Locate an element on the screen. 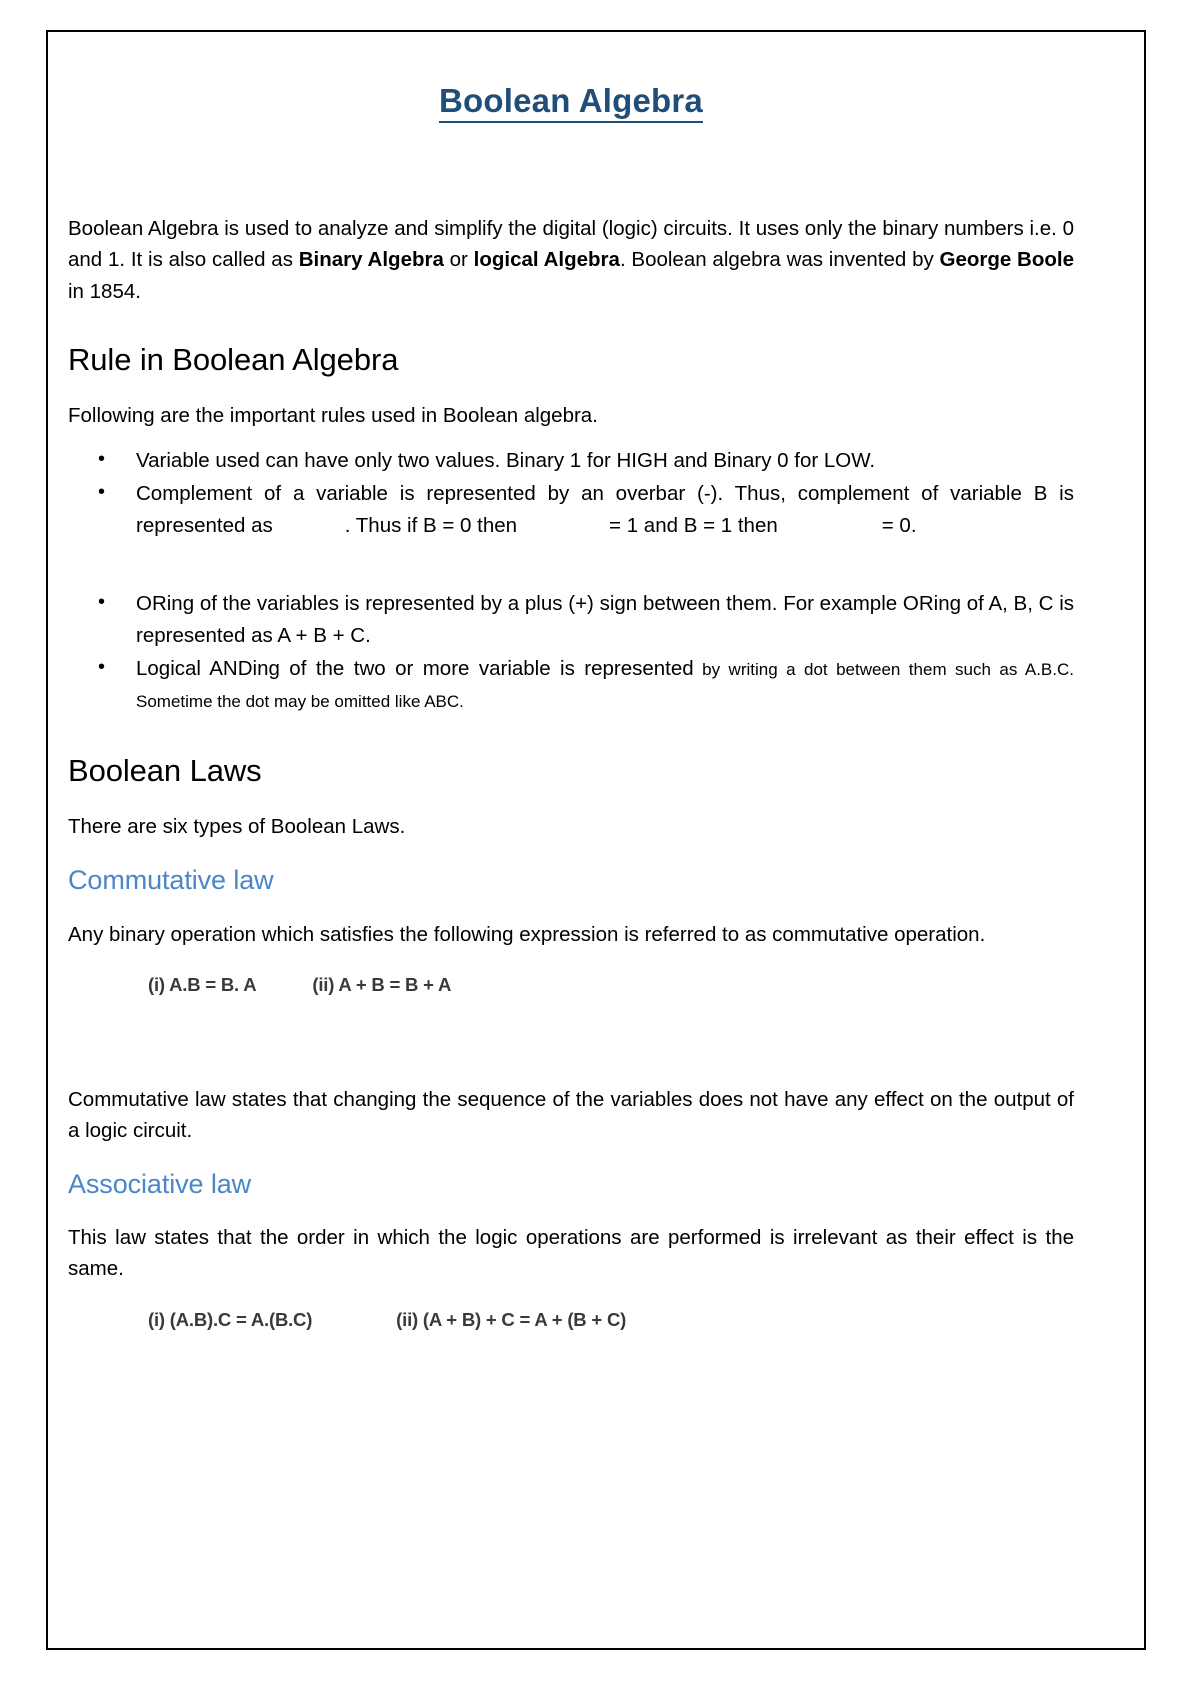 This screenshot has height=1698, width=1200. commutative-formula-ii: (ii) A + B = B + A is located at coordinates (382, 984).